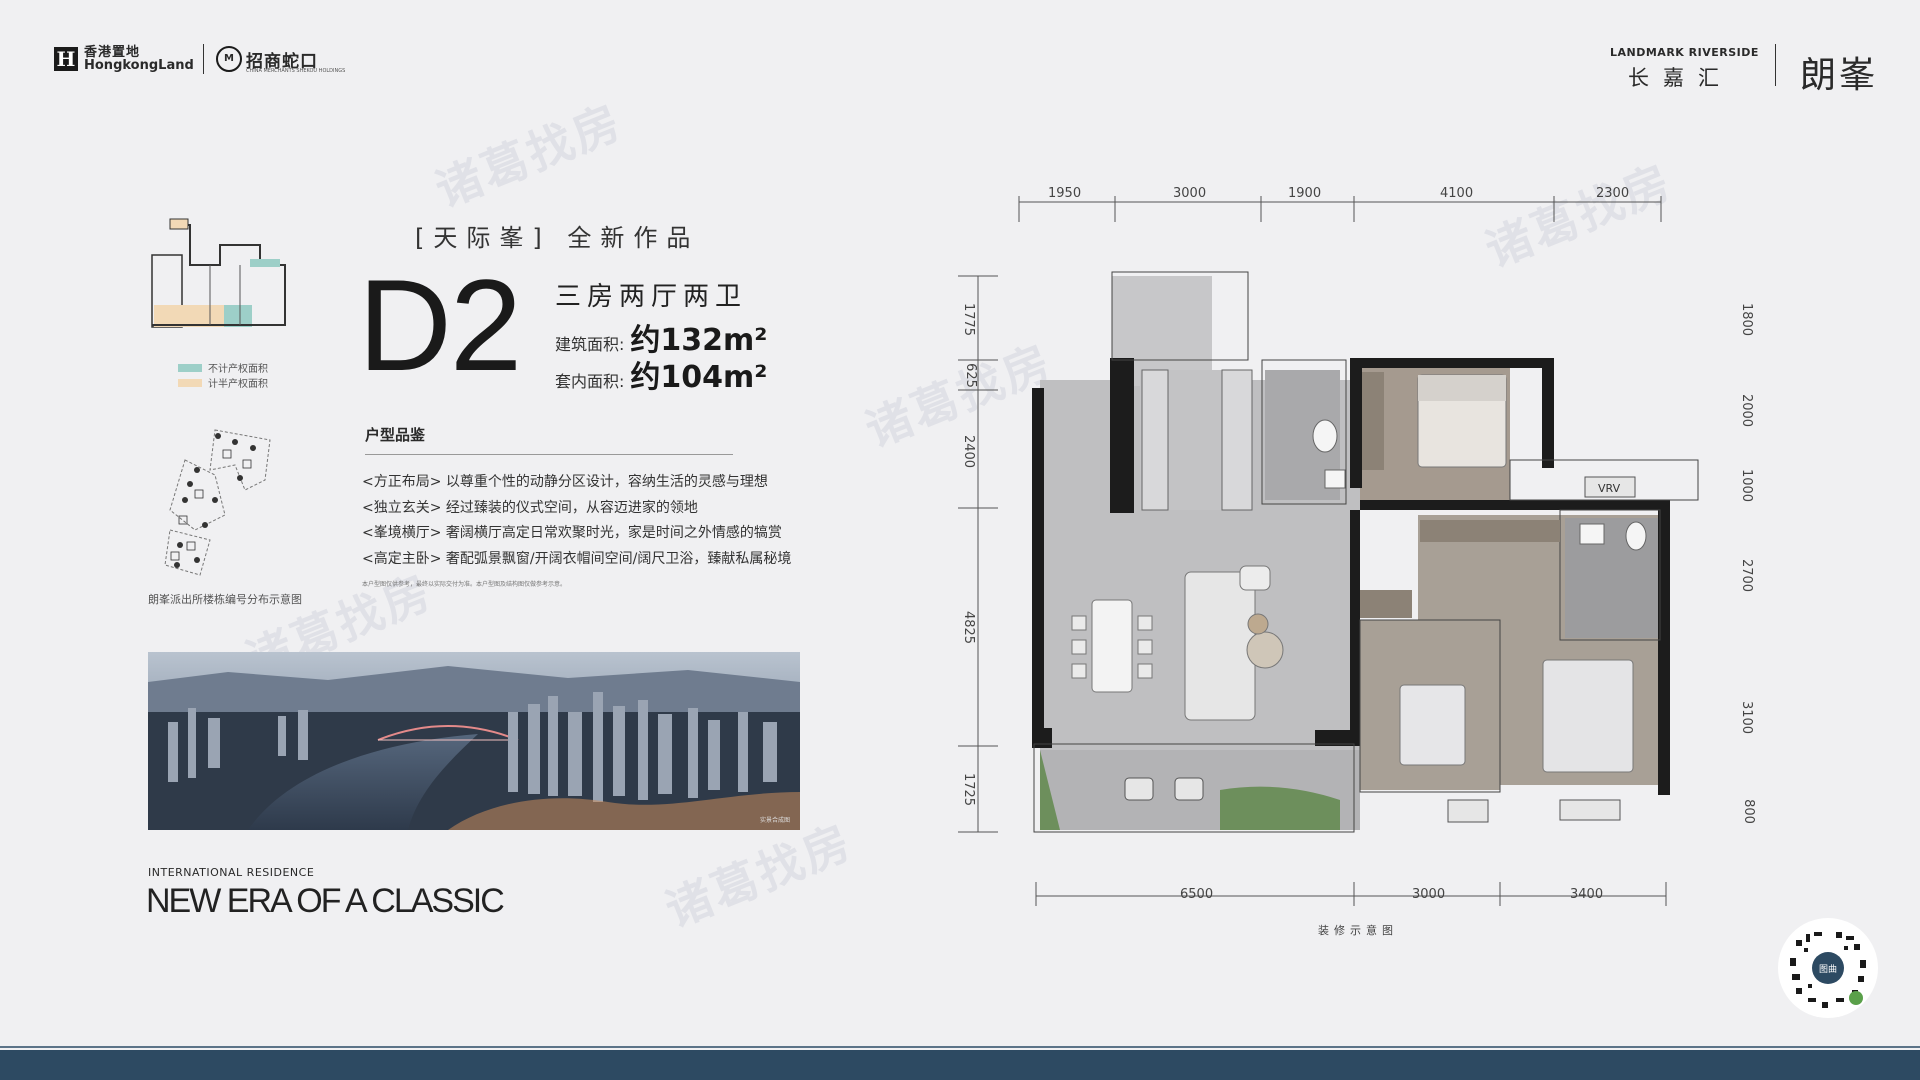  Describe the element at coordinates (775, 820) in the screenshot. I see `city-photo-caption: 实景合成图` at that location.